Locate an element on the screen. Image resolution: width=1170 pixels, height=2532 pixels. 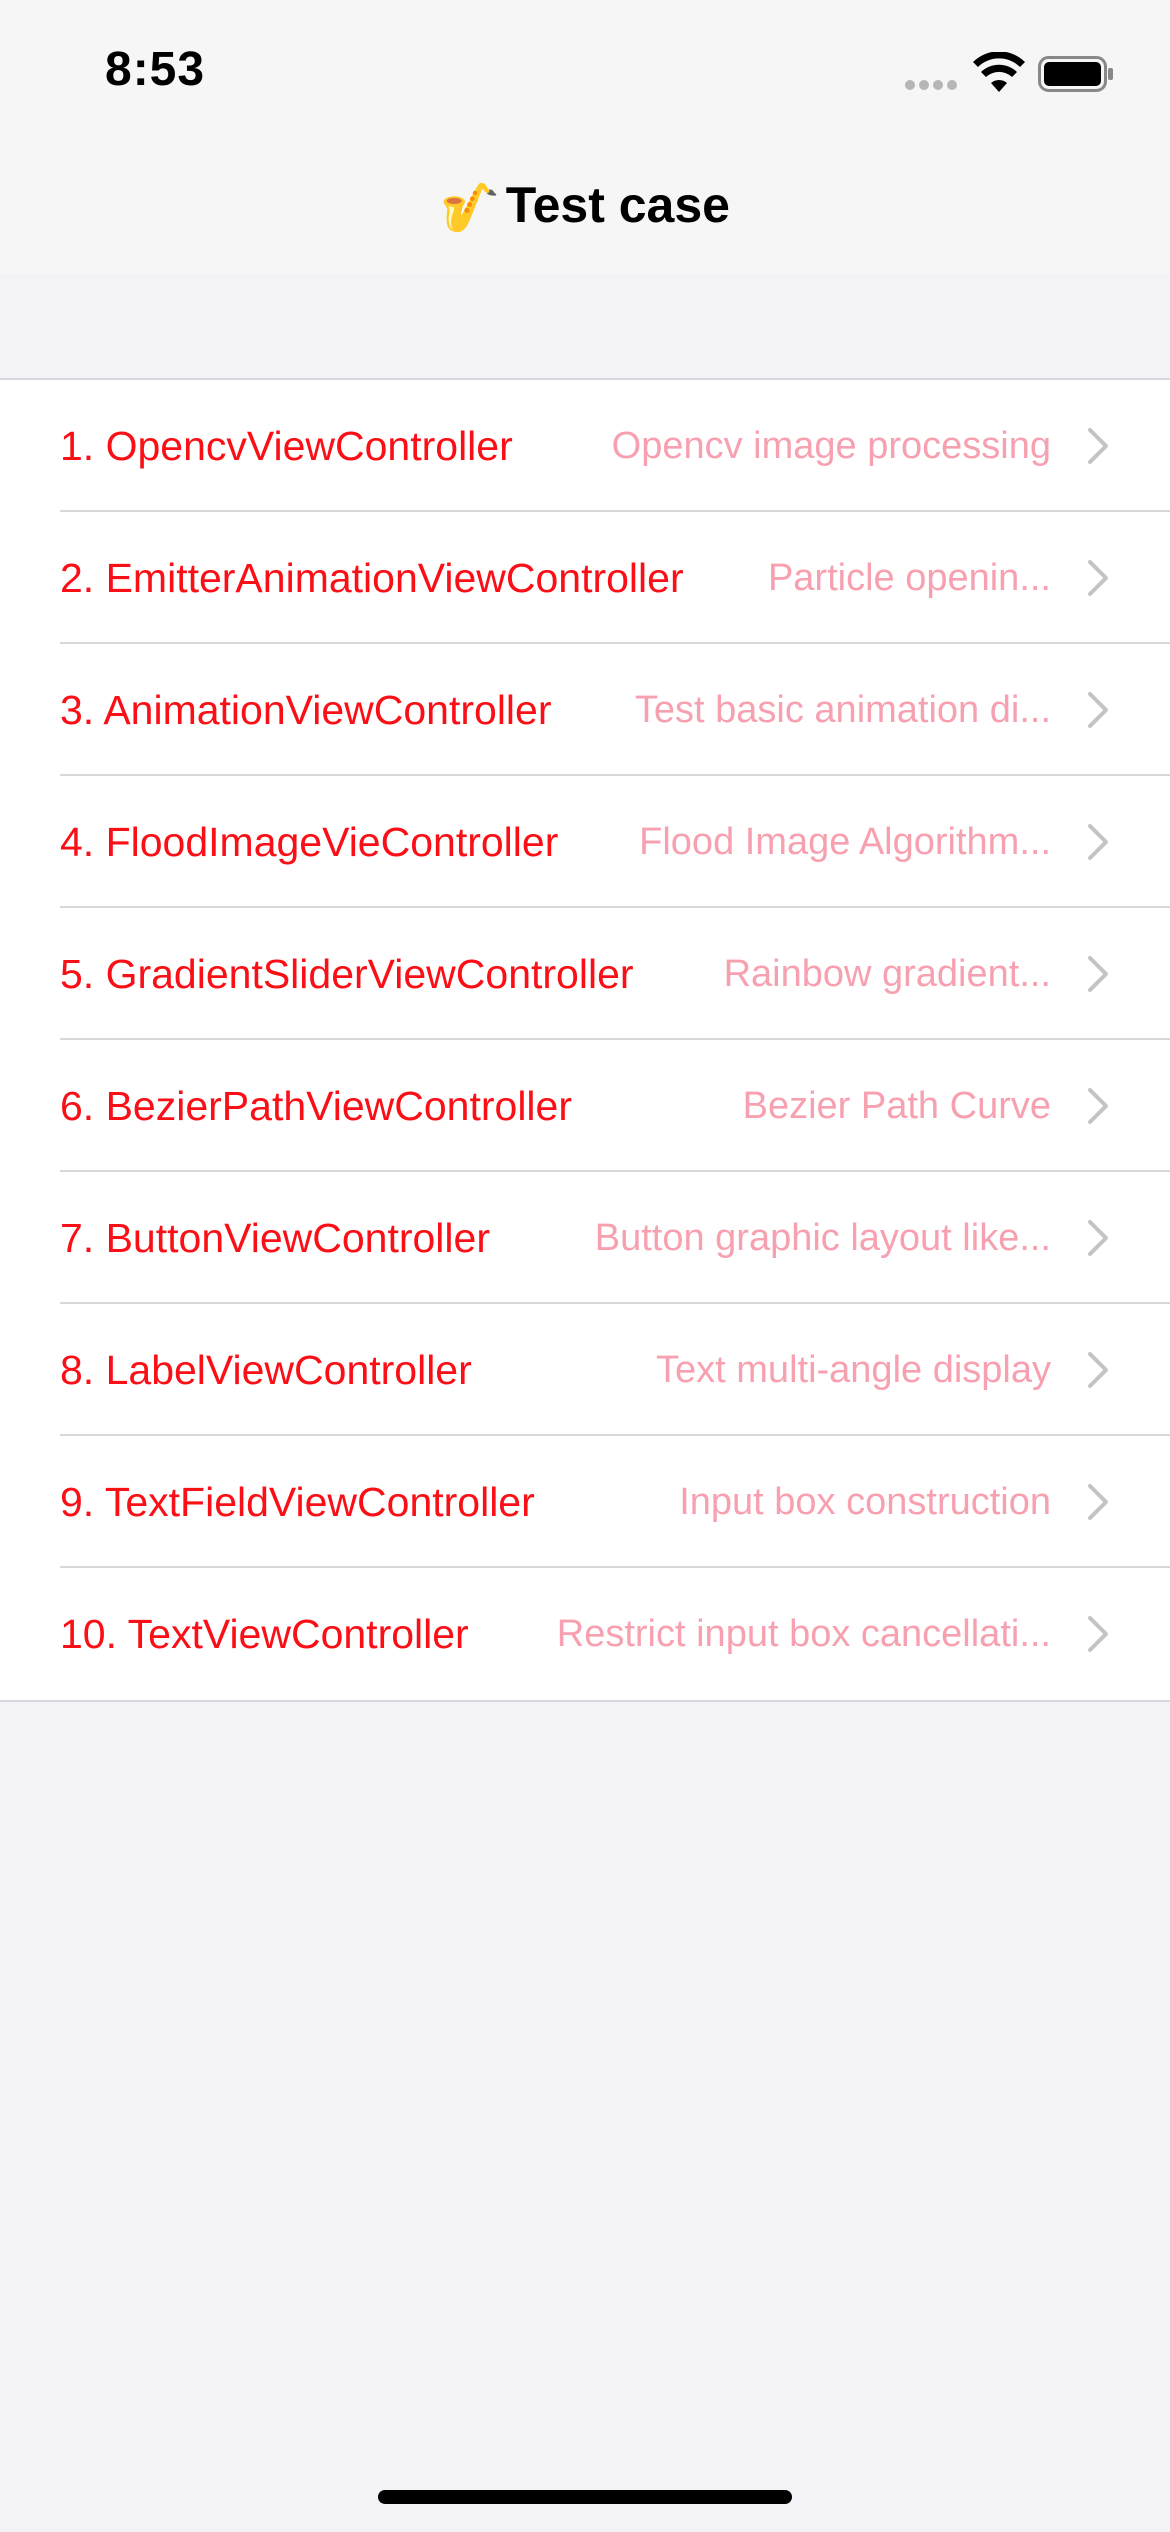
saxophone-icon: 🎷 is located at coordinates (470, 208).